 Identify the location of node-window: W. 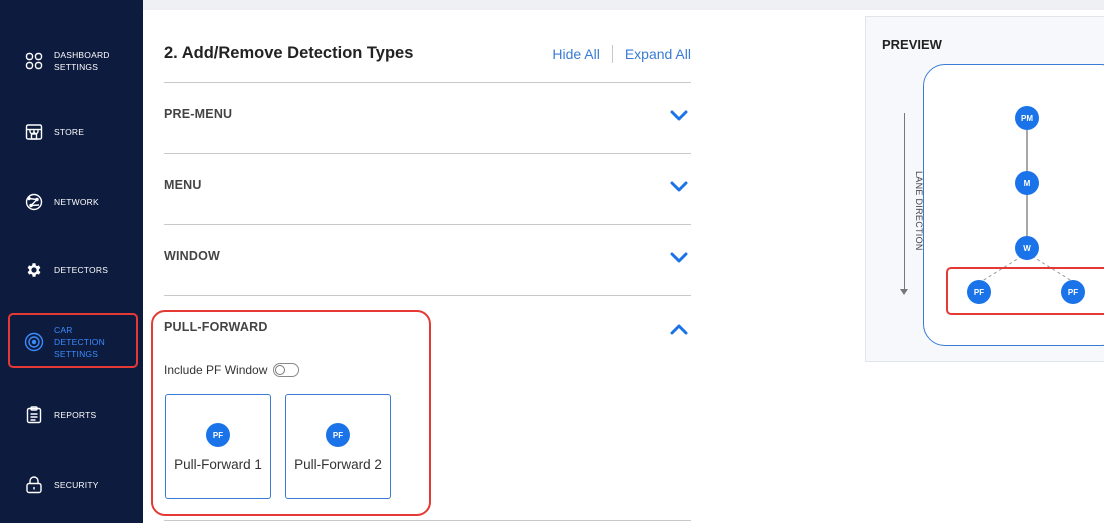
(1027, 248).